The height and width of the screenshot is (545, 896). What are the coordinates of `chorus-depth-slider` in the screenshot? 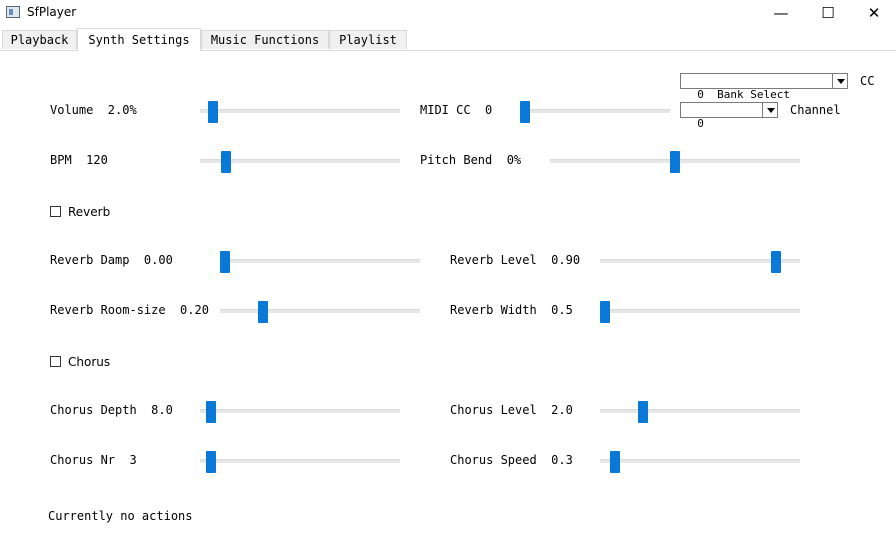 It's located at (300, 412).